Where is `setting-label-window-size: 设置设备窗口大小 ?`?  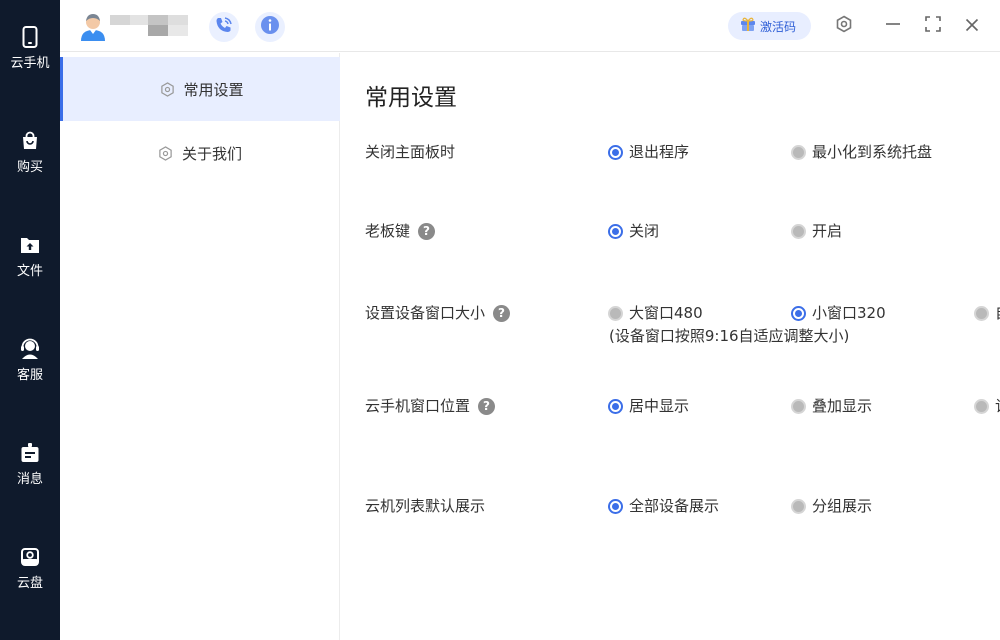
setting-label-window-size: 设置设备窗口大小 ? is located at coordinates (438, 313).